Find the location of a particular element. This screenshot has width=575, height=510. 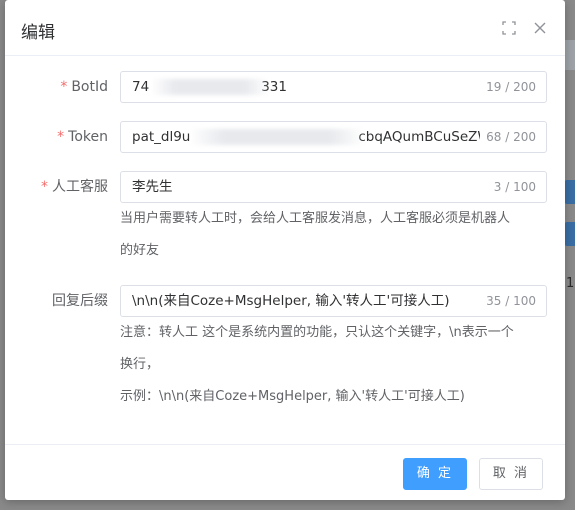

agent-value: 李先生 is located at coordinates (152, 187).